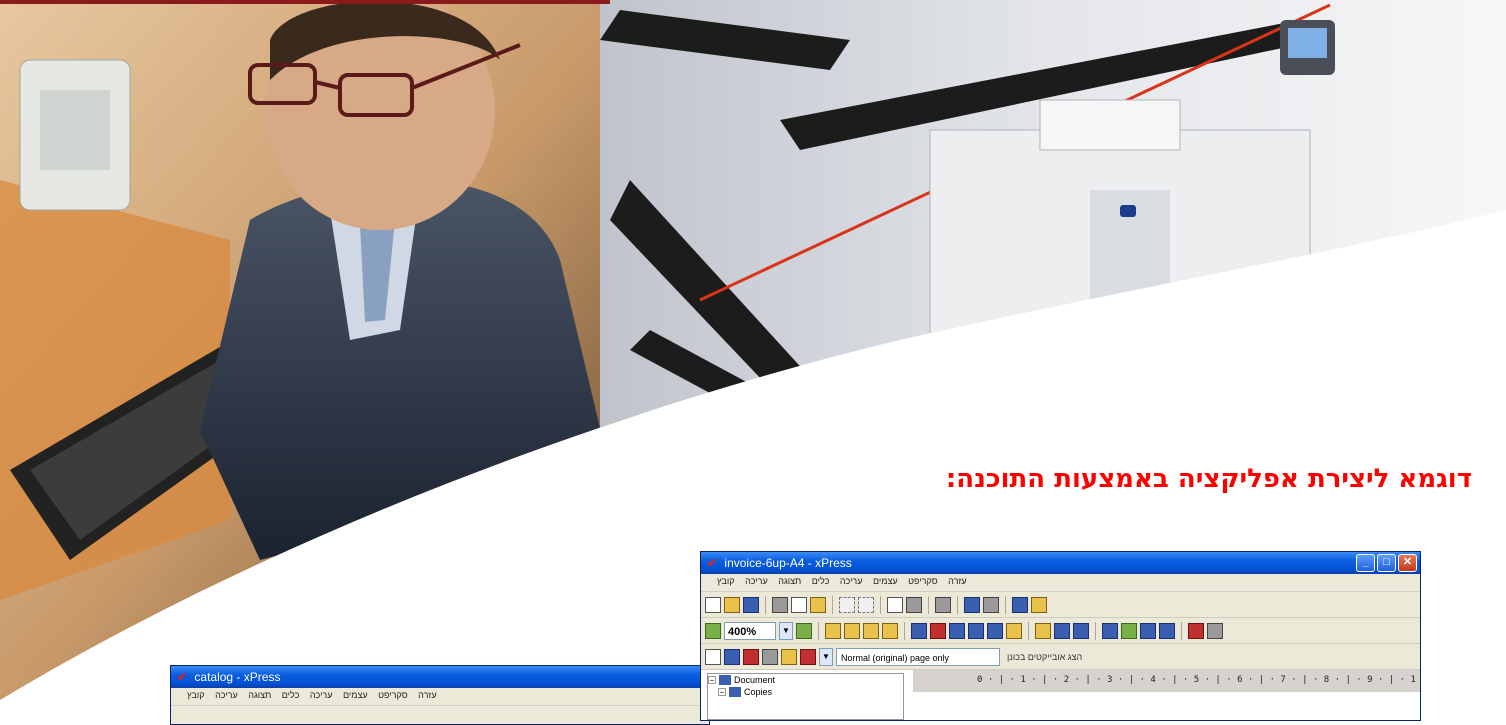 The image size is (1506, 725). I want to click on document-icon, so click(725, 680).